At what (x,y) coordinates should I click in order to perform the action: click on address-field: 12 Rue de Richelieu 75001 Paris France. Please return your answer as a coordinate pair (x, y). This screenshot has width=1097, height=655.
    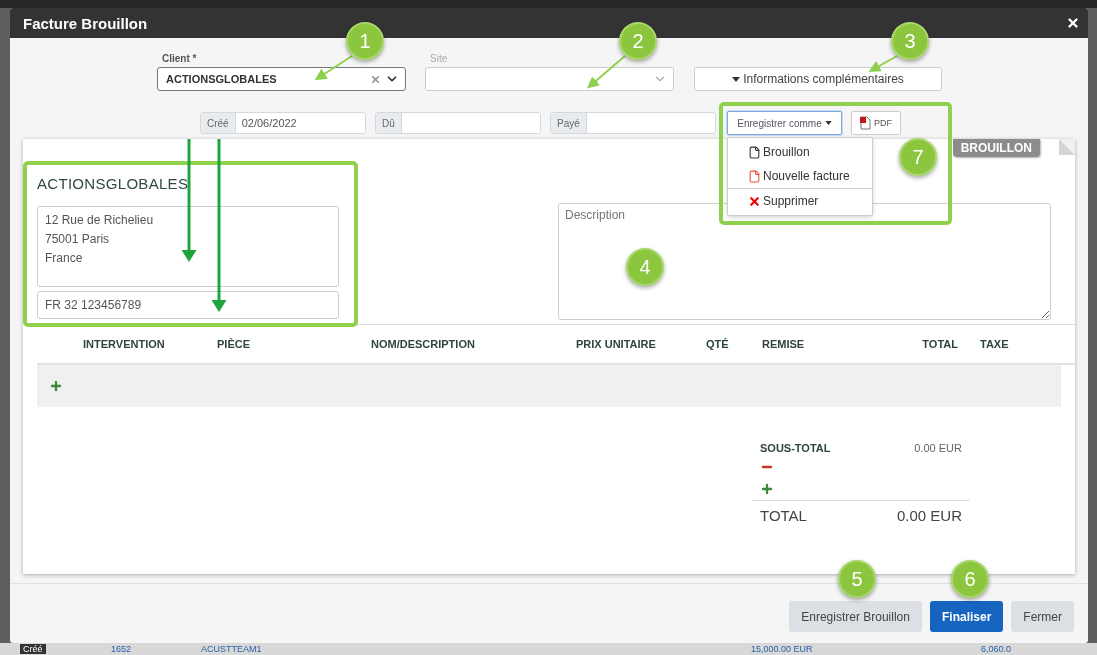
    Looking at the image, I should click on (188, 246).